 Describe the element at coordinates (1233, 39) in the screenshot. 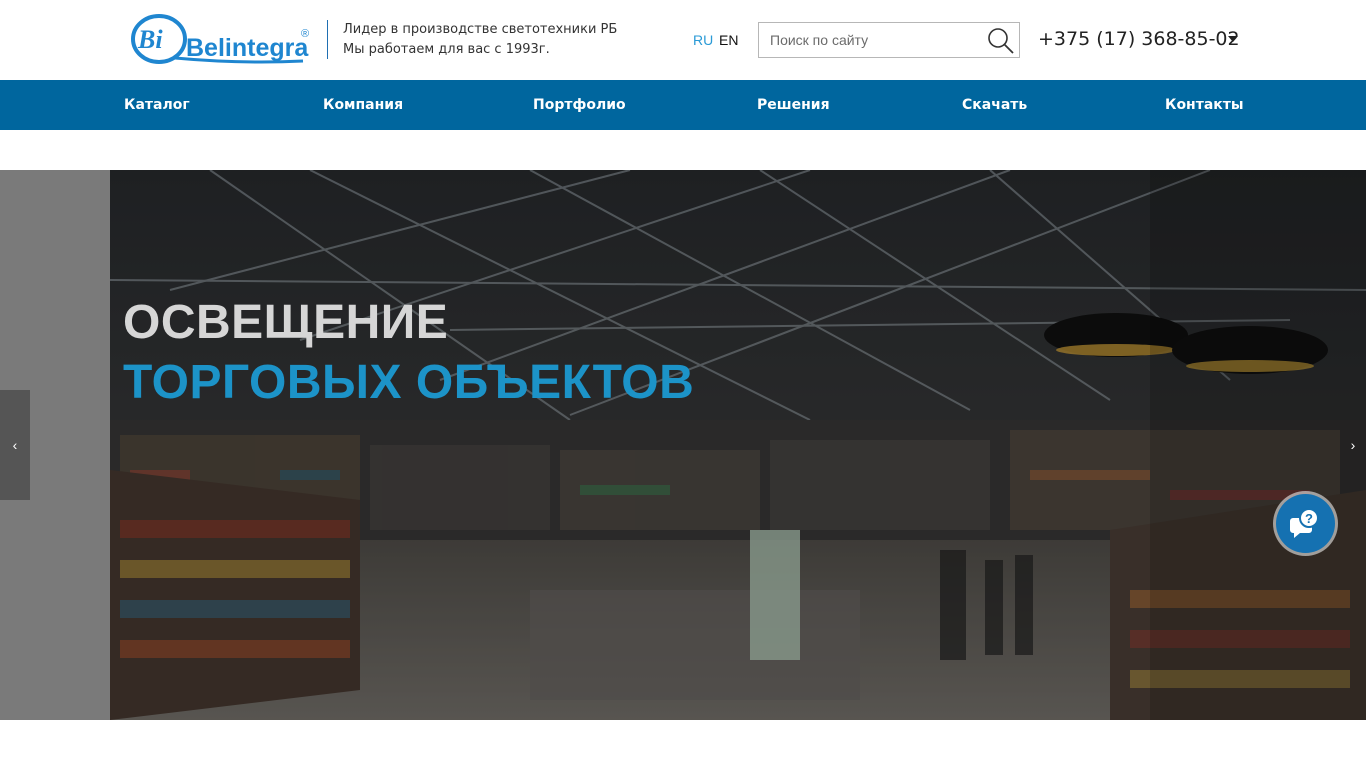

I see `caret-down-icon` at that location.